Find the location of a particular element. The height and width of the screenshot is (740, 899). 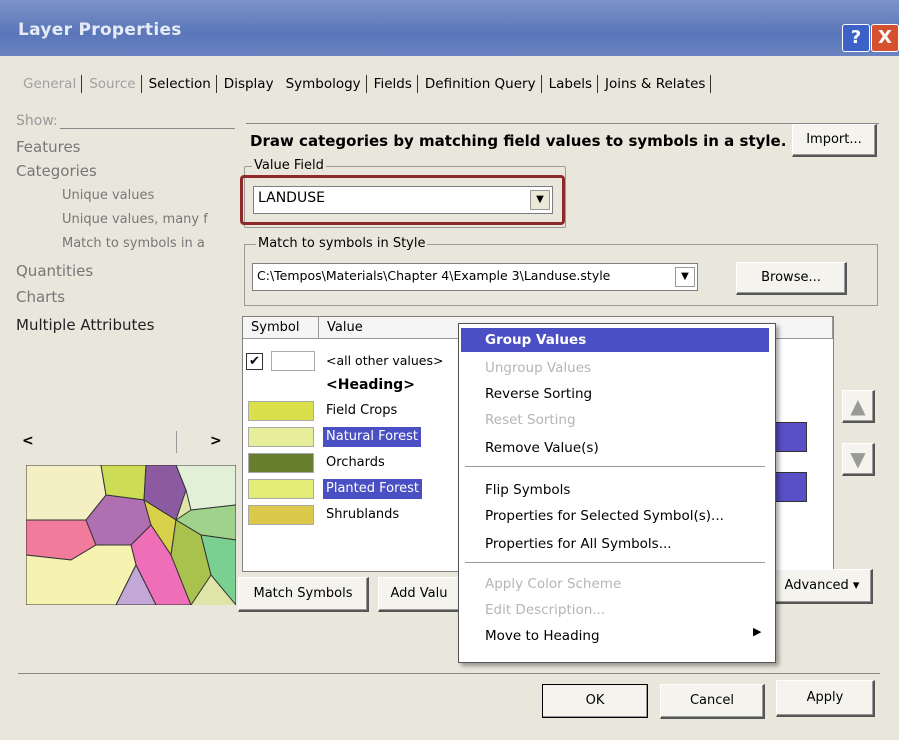

ok-button: OK is located at coordinates (595, 701).